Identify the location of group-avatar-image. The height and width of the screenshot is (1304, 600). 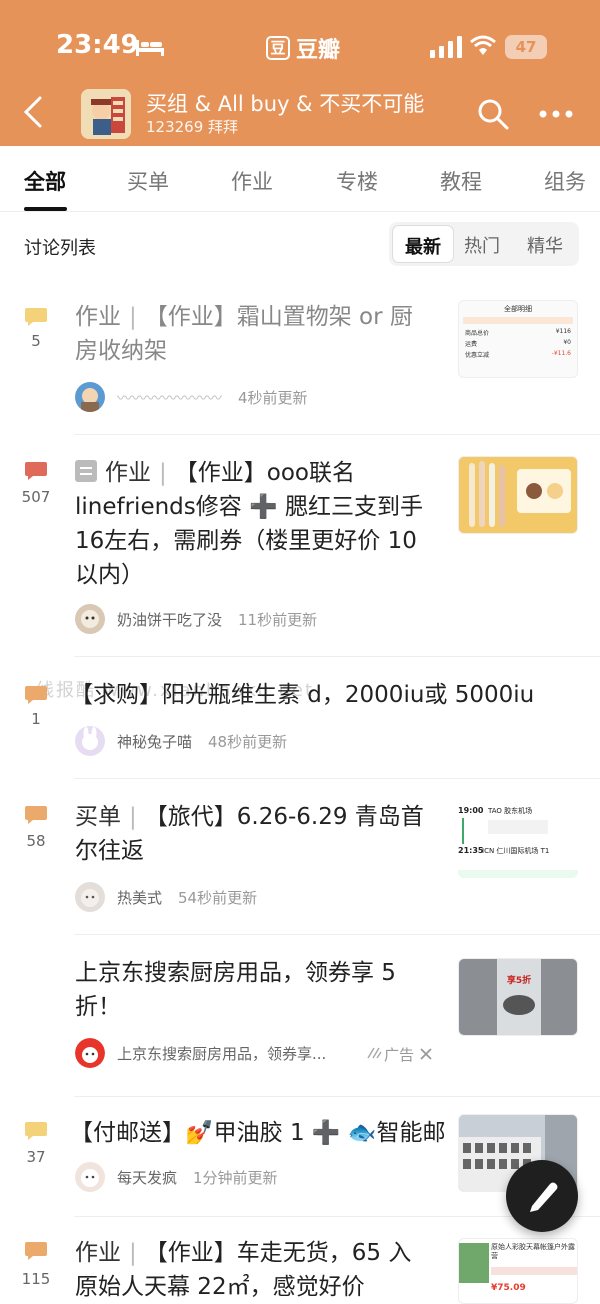
(106, 114).